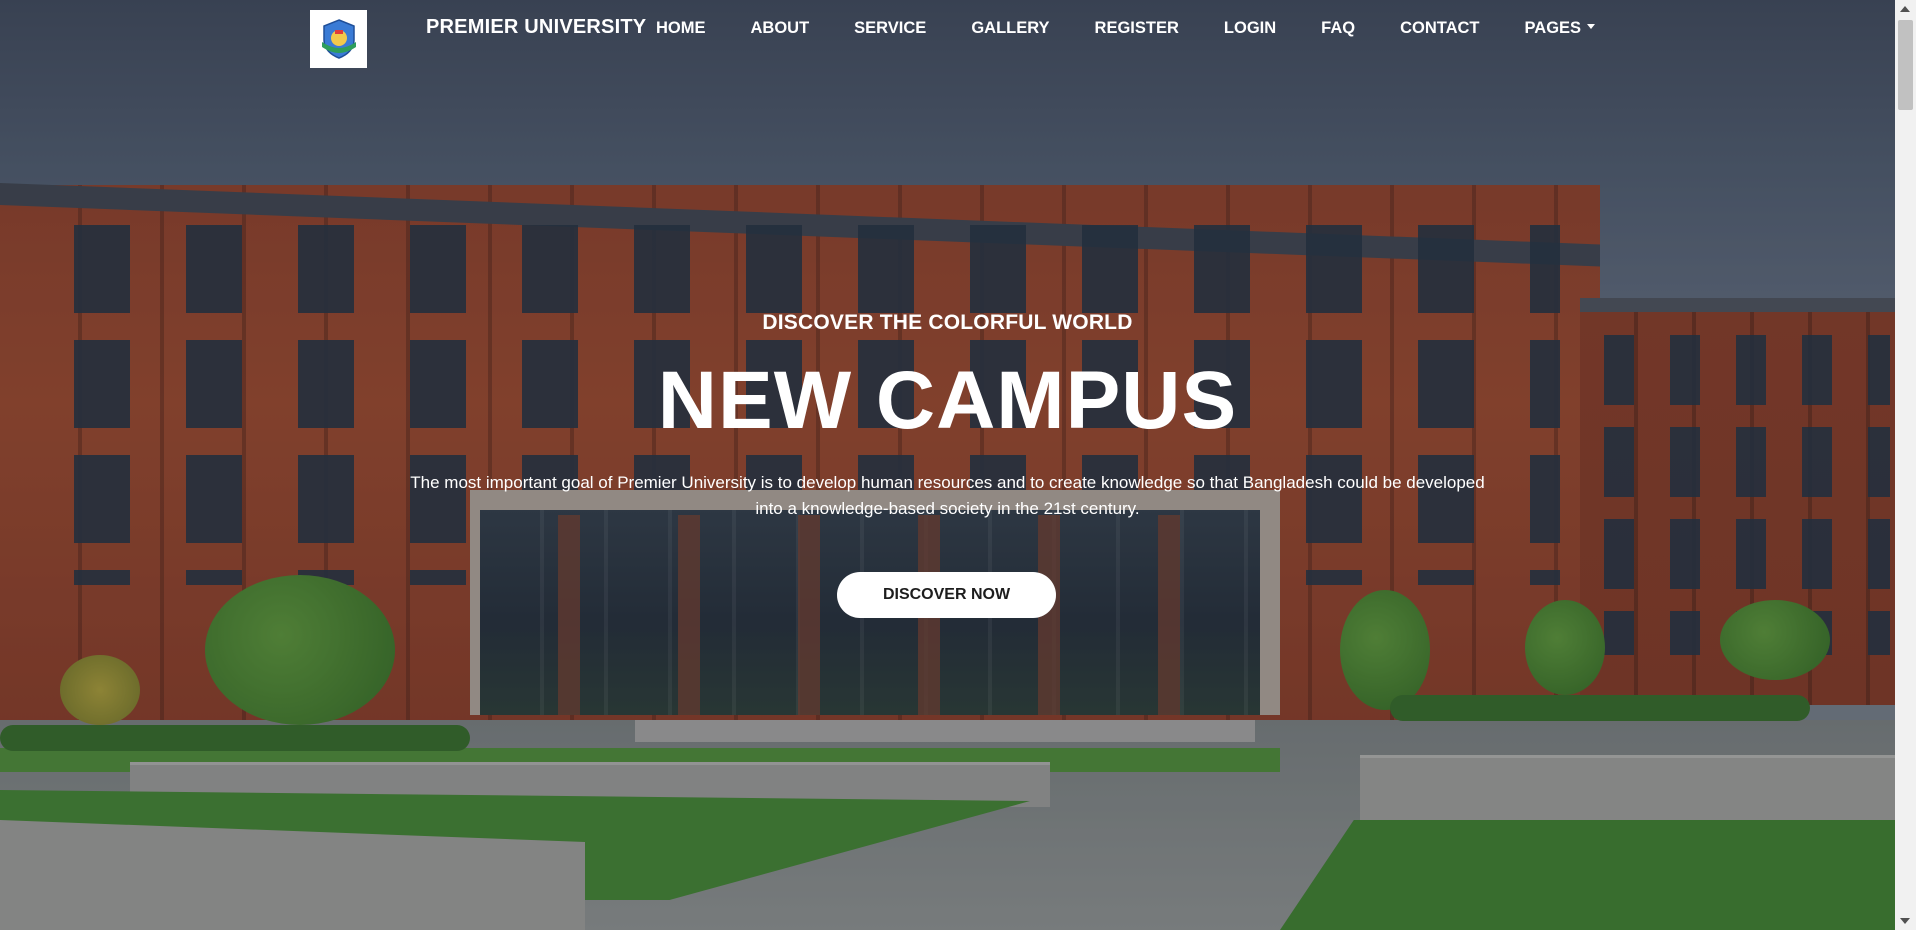  I want to click on nav-service: SERVICE, so click(890, 28).